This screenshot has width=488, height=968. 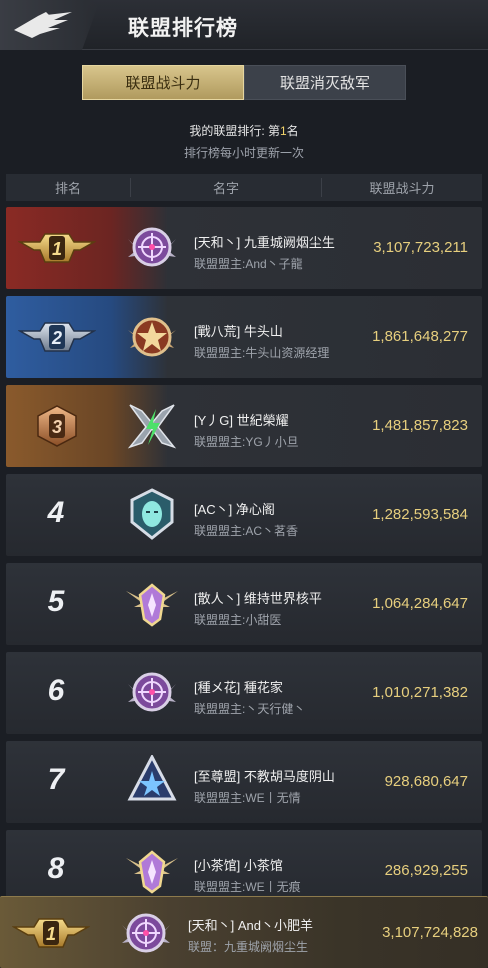 What do you see at coordinates (420, 603) in the screenshot?
I see `alliance-power: 1,064,284,647` at bounding box center [420, 603].